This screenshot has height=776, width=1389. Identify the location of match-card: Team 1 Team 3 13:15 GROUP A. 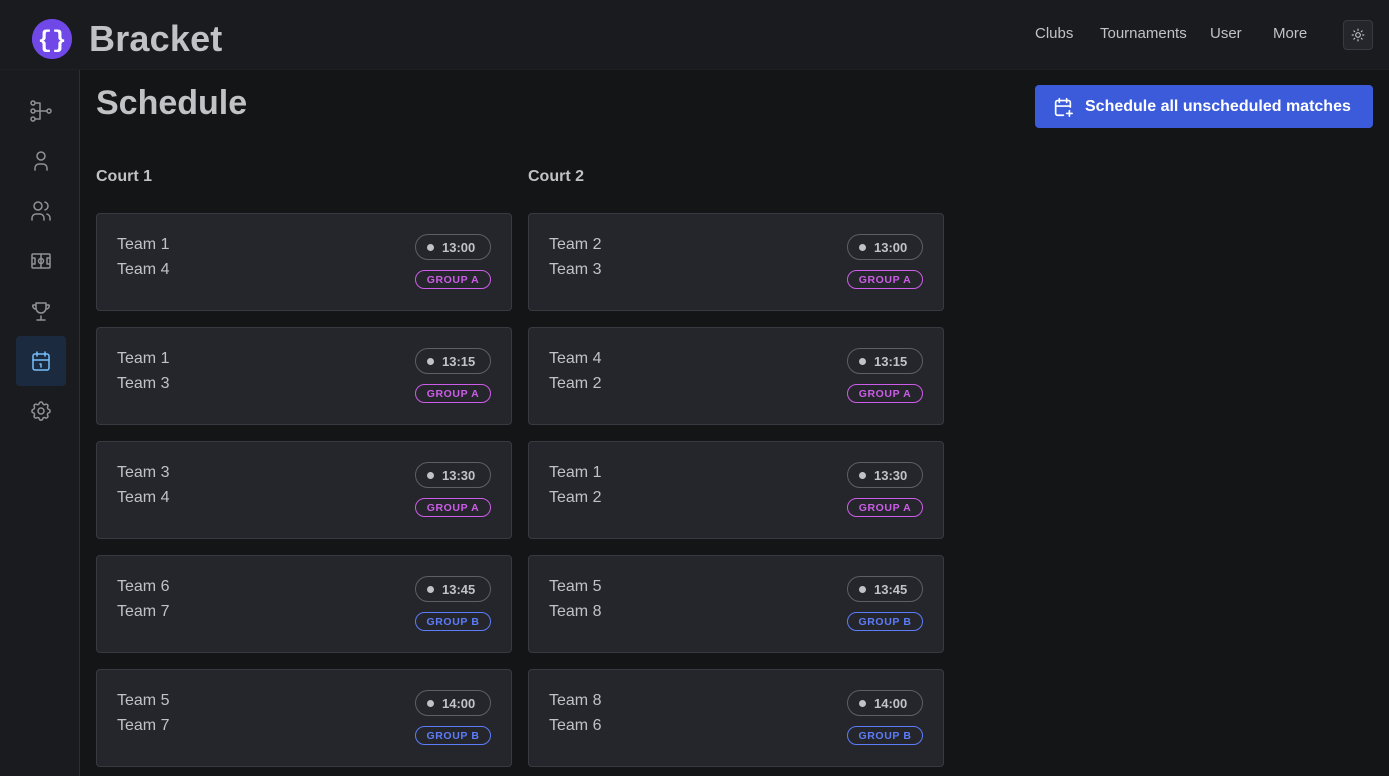
(304, 376).